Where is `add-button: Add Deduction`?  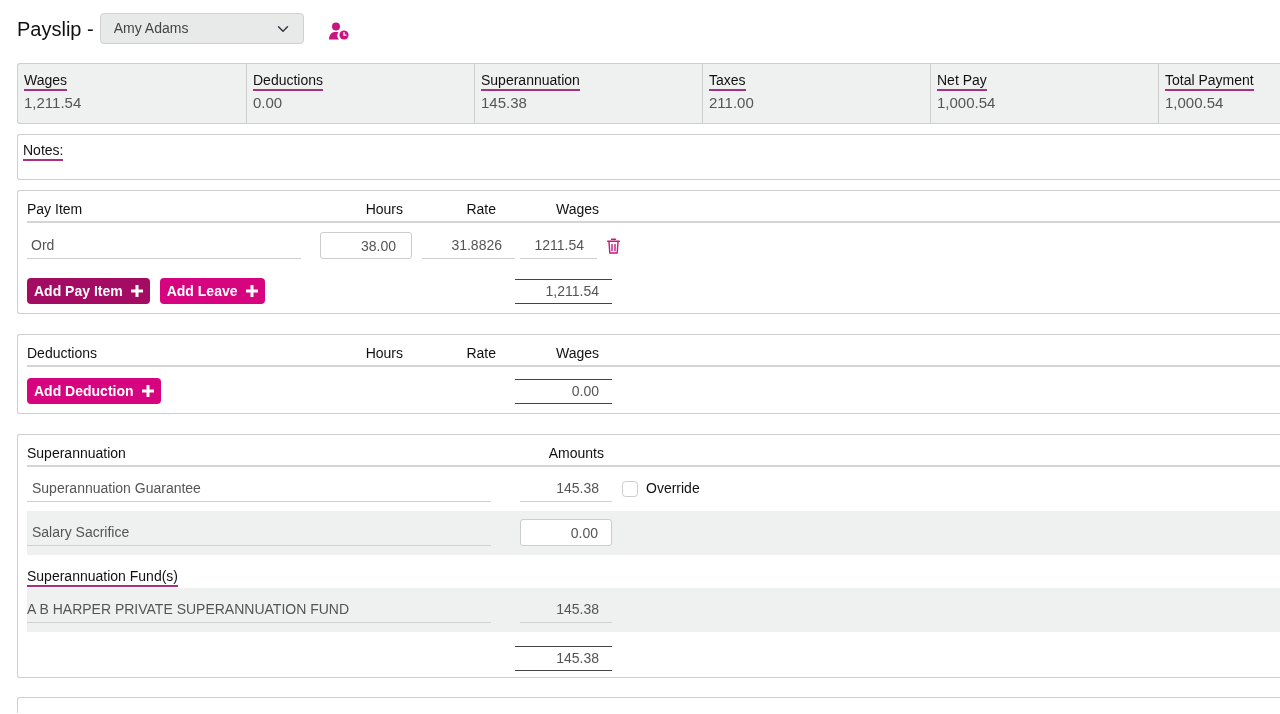 add-button: Add Deduction is located at coordinates (94, 391).